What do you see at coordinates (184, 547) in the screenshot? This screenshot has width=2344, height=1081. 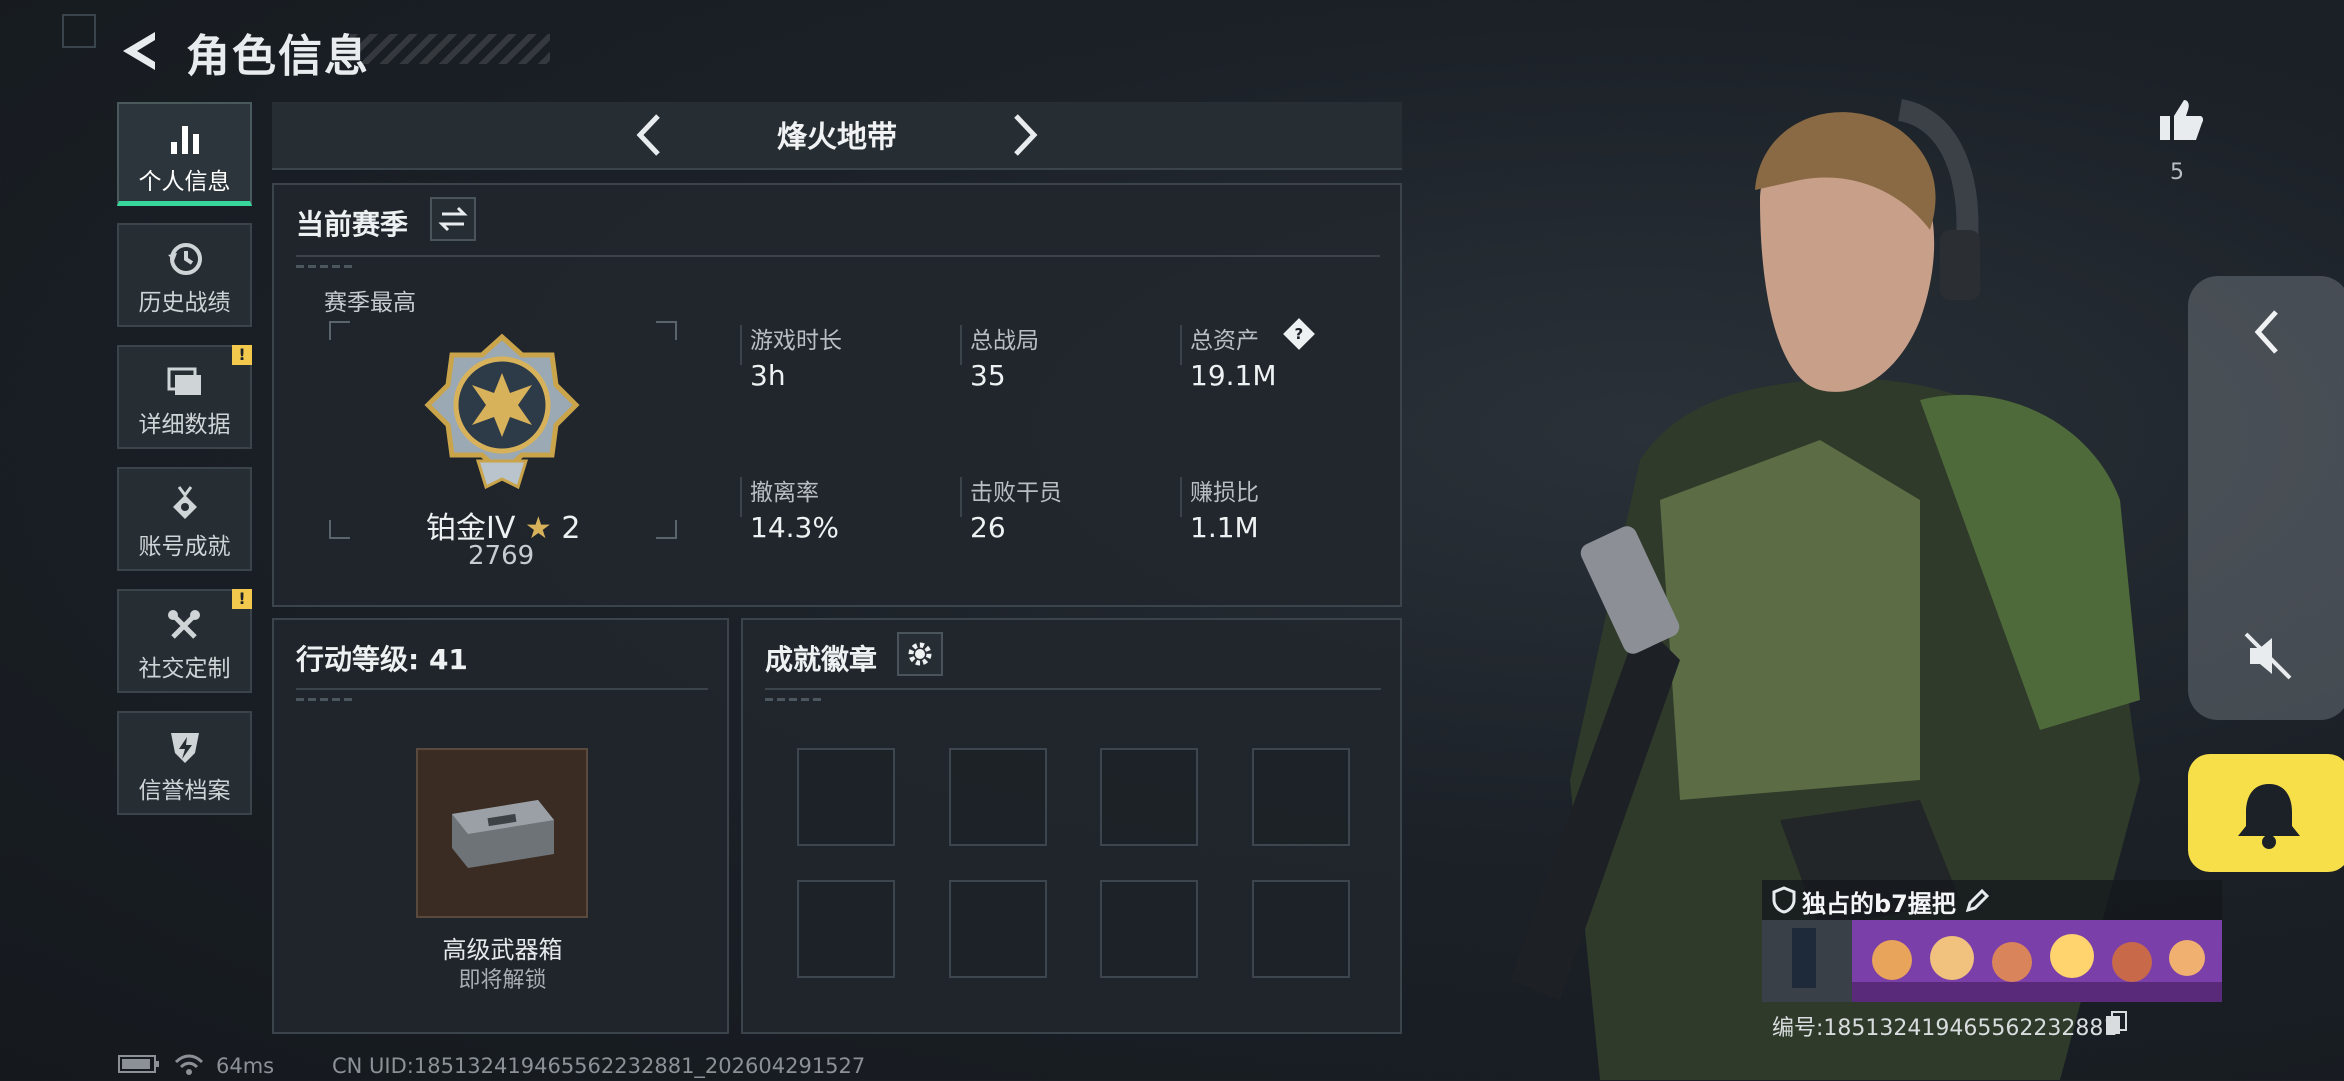 I see `sidebar-item-label: 账号成就` at bounding box center [184, 547].